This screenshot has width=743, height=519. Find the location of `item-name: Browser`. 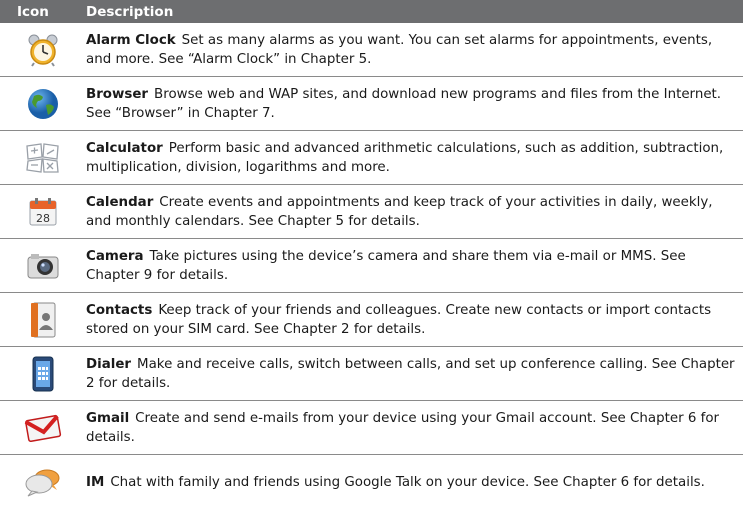

item-name: Browser is located at coordinates (117, 94).